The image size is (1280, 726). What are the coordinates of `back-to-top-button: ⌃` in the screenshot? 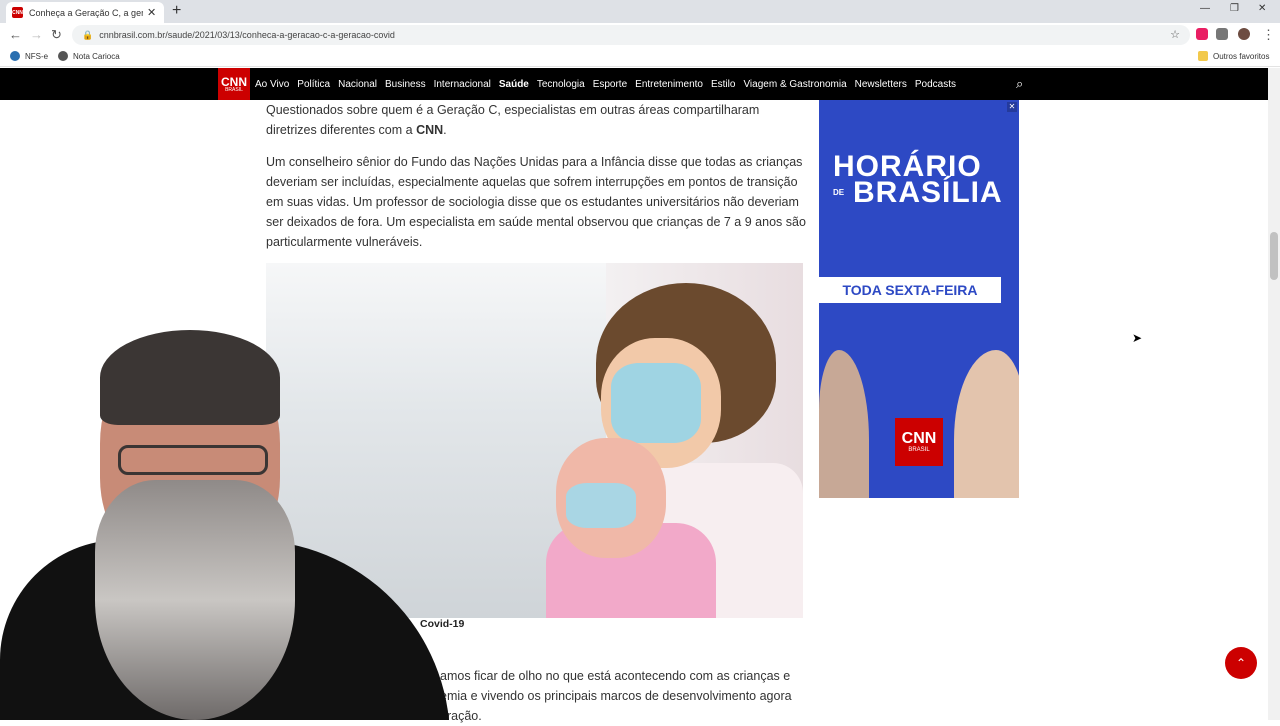 It's located at (1241, 663).